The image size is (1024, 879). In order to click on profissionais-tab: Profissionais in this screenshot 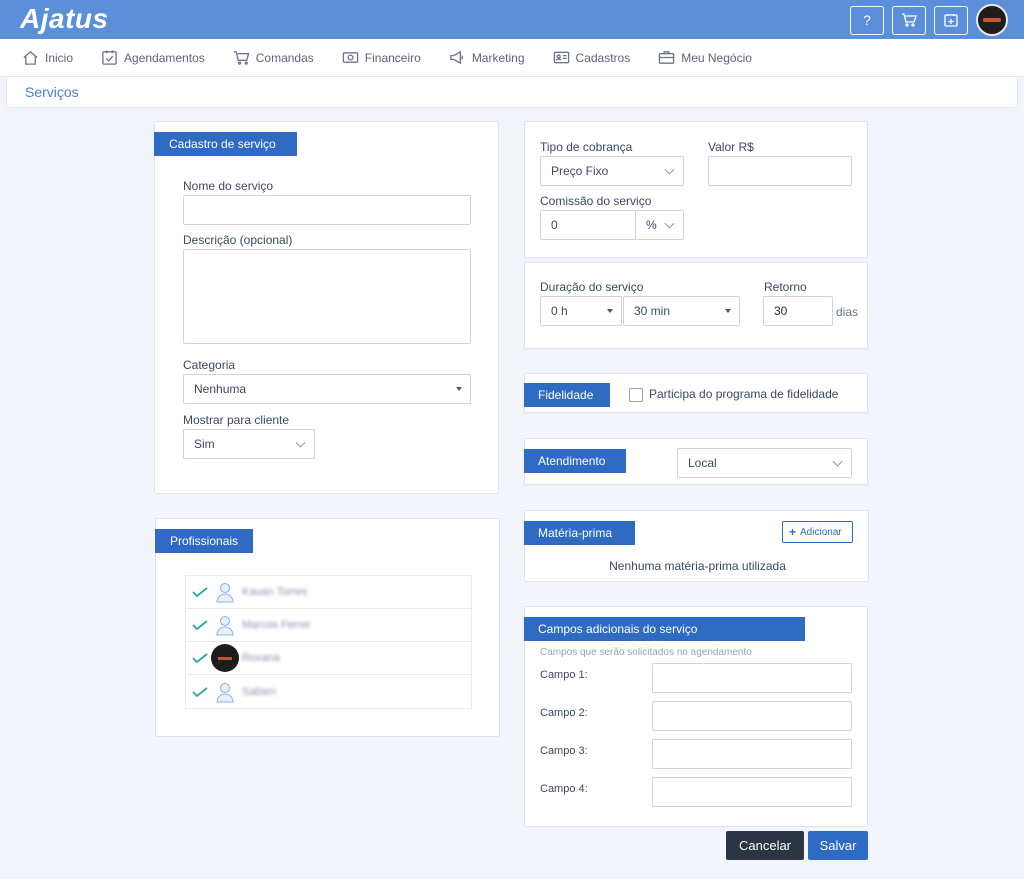, I will do `click(204, 541)`.